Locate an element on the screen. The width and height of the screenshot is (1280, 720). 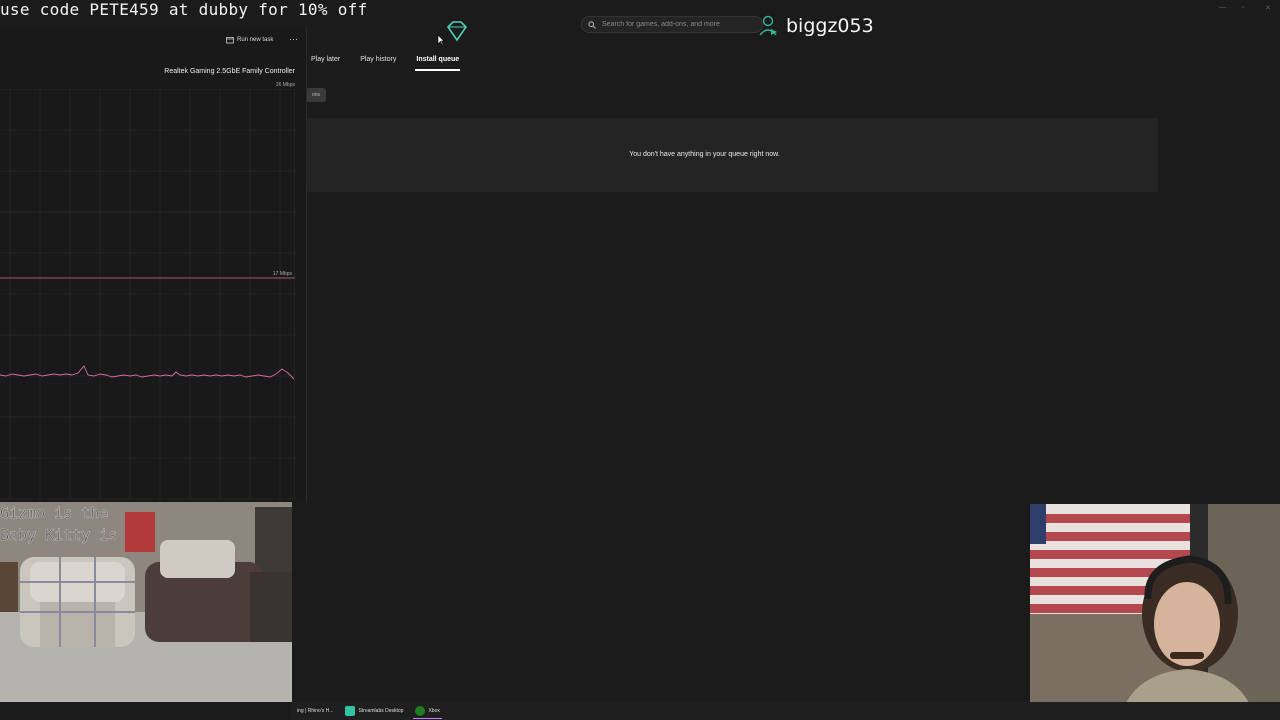
search-bar is located at coordinates (672, 24).